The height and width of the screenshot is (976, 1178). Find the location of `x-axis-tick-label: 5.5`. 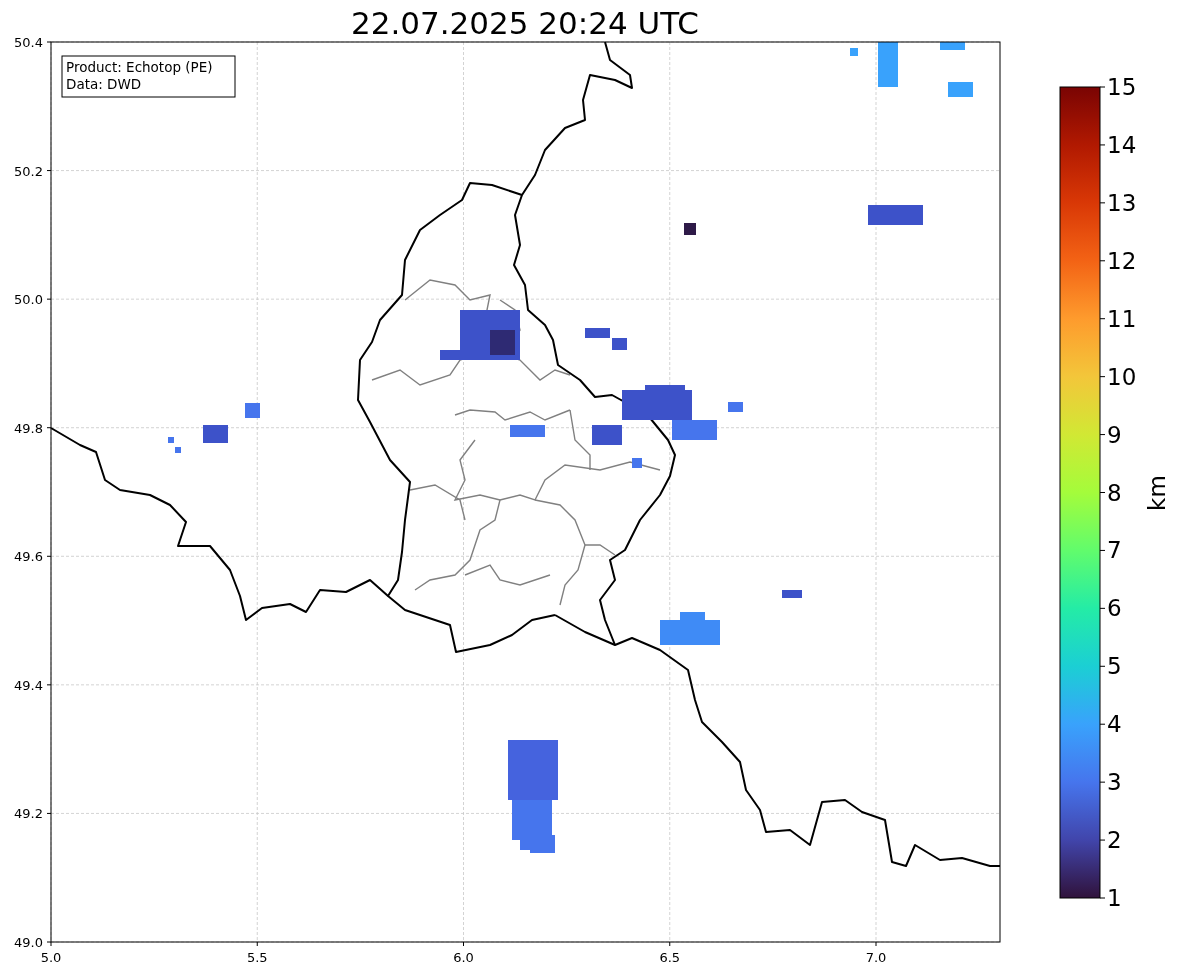

x-axis-tick-label: 5.5 is located at coordinates (257, 957).